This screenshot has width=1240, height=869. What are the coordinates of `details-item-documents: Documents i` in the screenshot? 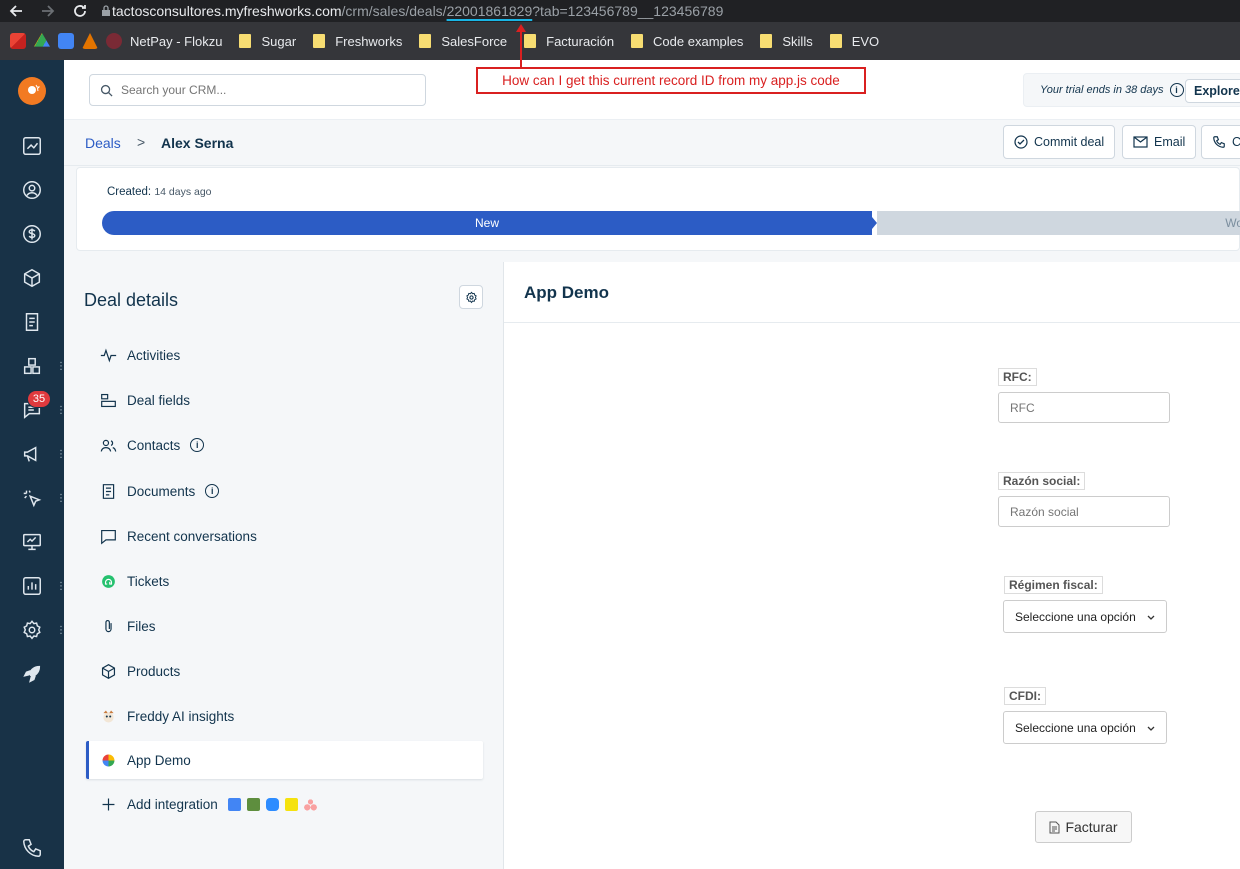 It's located at (284, 491).